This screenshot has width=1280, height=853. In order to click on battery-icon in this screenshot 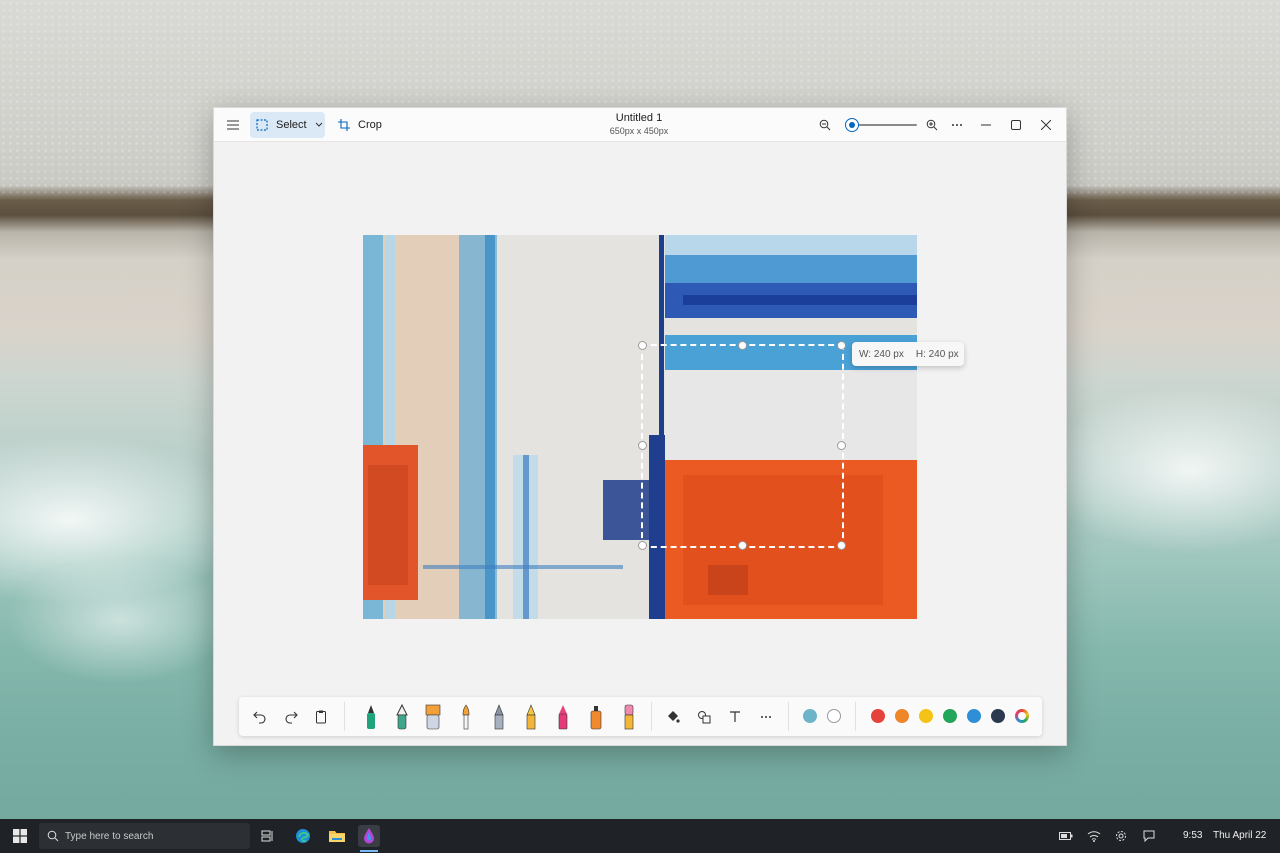, I will do `click(1066, 836)`.